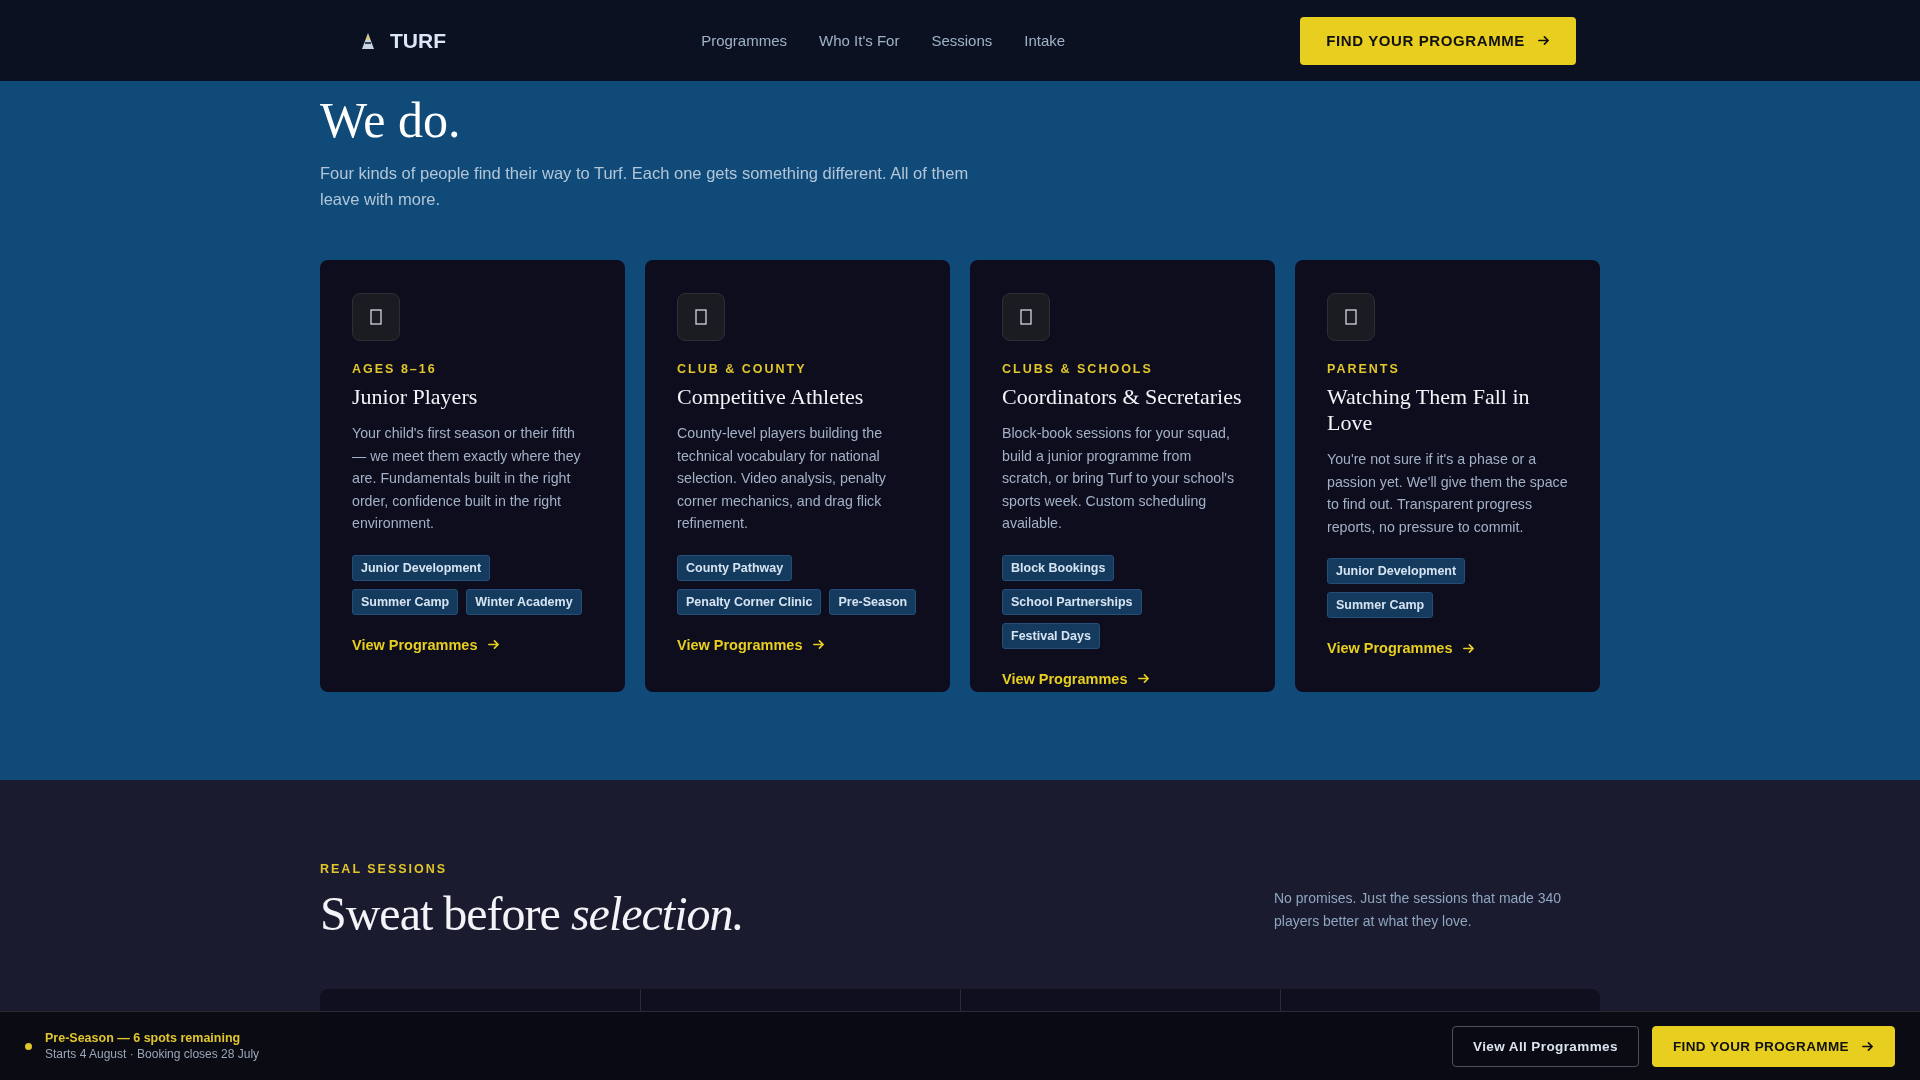 The image size is (1920, 1080). I want to click on booking-dates: Starts 4 August · Booking closes 28 July, so click(152, 1054).